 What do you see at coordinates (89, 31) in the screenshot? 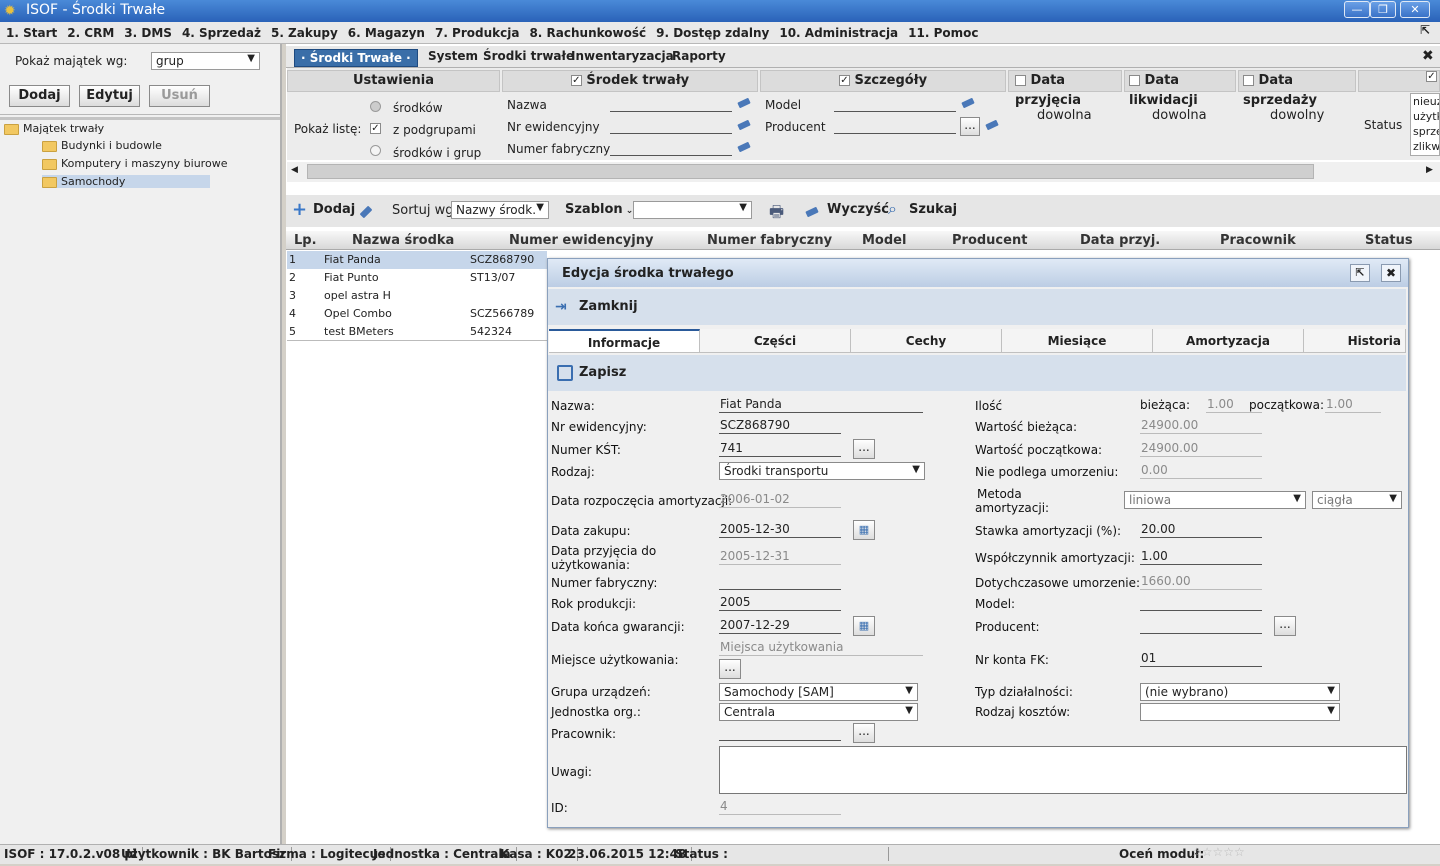
I see `menu-crm: 2. CRM` at bounding box center [89, 31].